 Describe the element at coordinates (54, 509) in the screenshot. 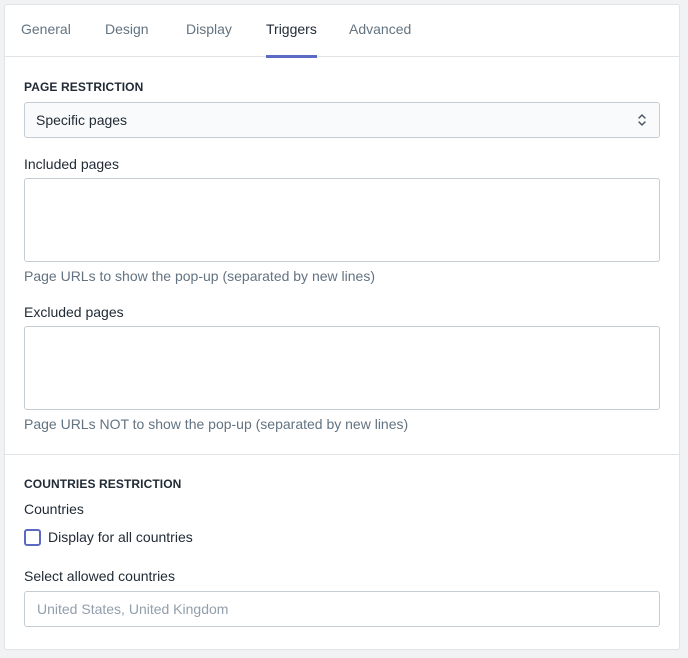

I see `countries-label: Countries` at that location.